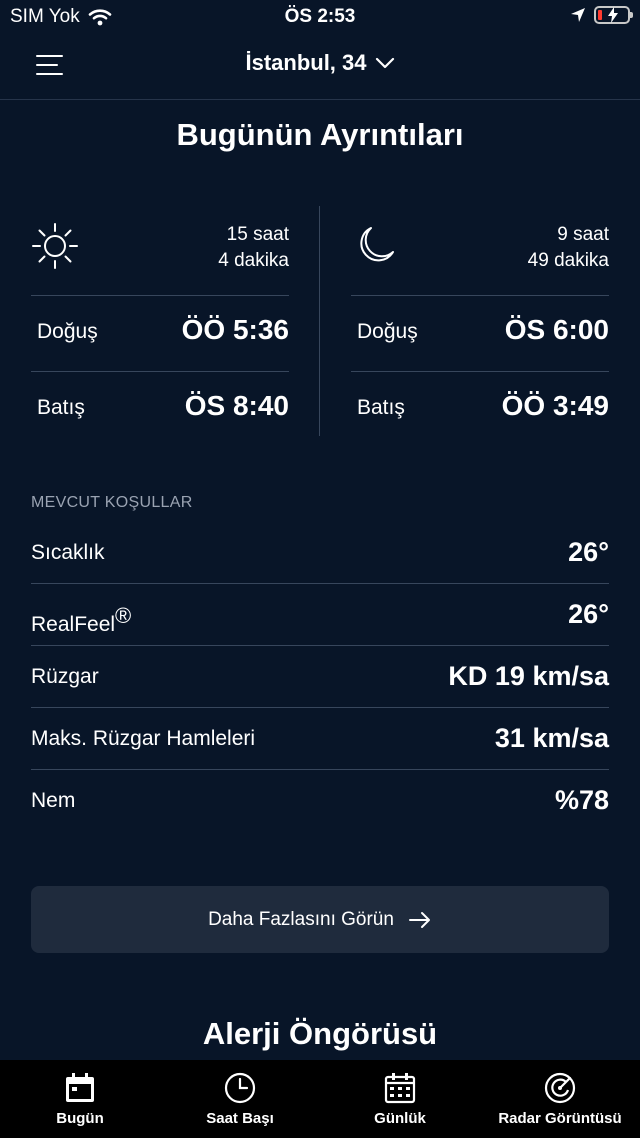  What do you see at coordinates (551, 738) in the screenshot?
I see `wind-gusts-value: 31 km/sa` at bounding box center [551, 738].